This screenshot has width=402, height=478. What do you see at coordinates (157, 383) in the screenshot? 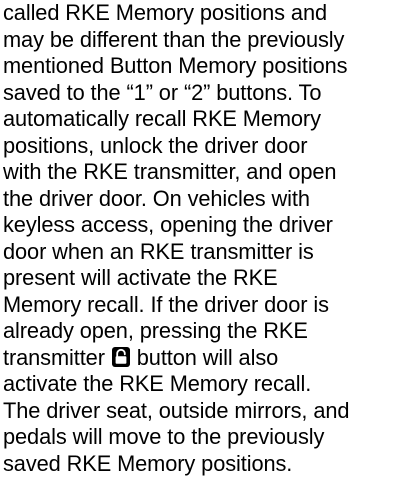
I see `text-line: activate the RKE Memory recall.` at bounding box center [157, 383].